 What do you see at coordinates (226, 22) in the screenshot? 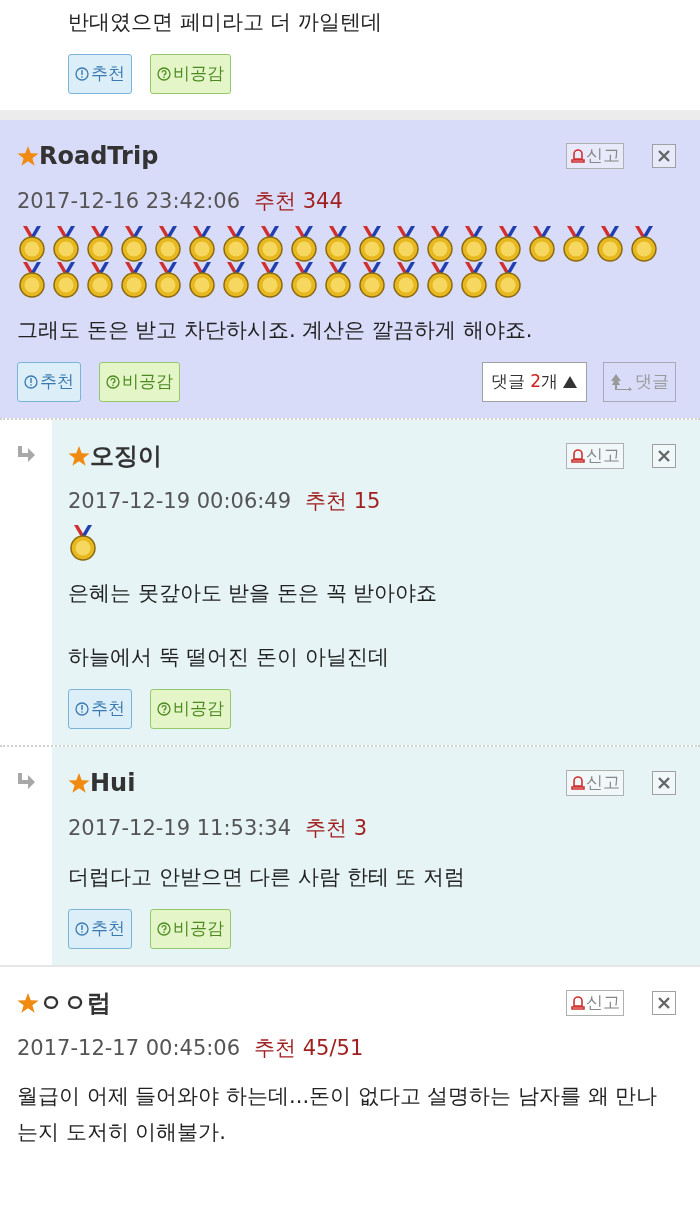
I see `comment-text: 반대였으면 페미라고 더 까일텐데` at bounding box center [226, 22].